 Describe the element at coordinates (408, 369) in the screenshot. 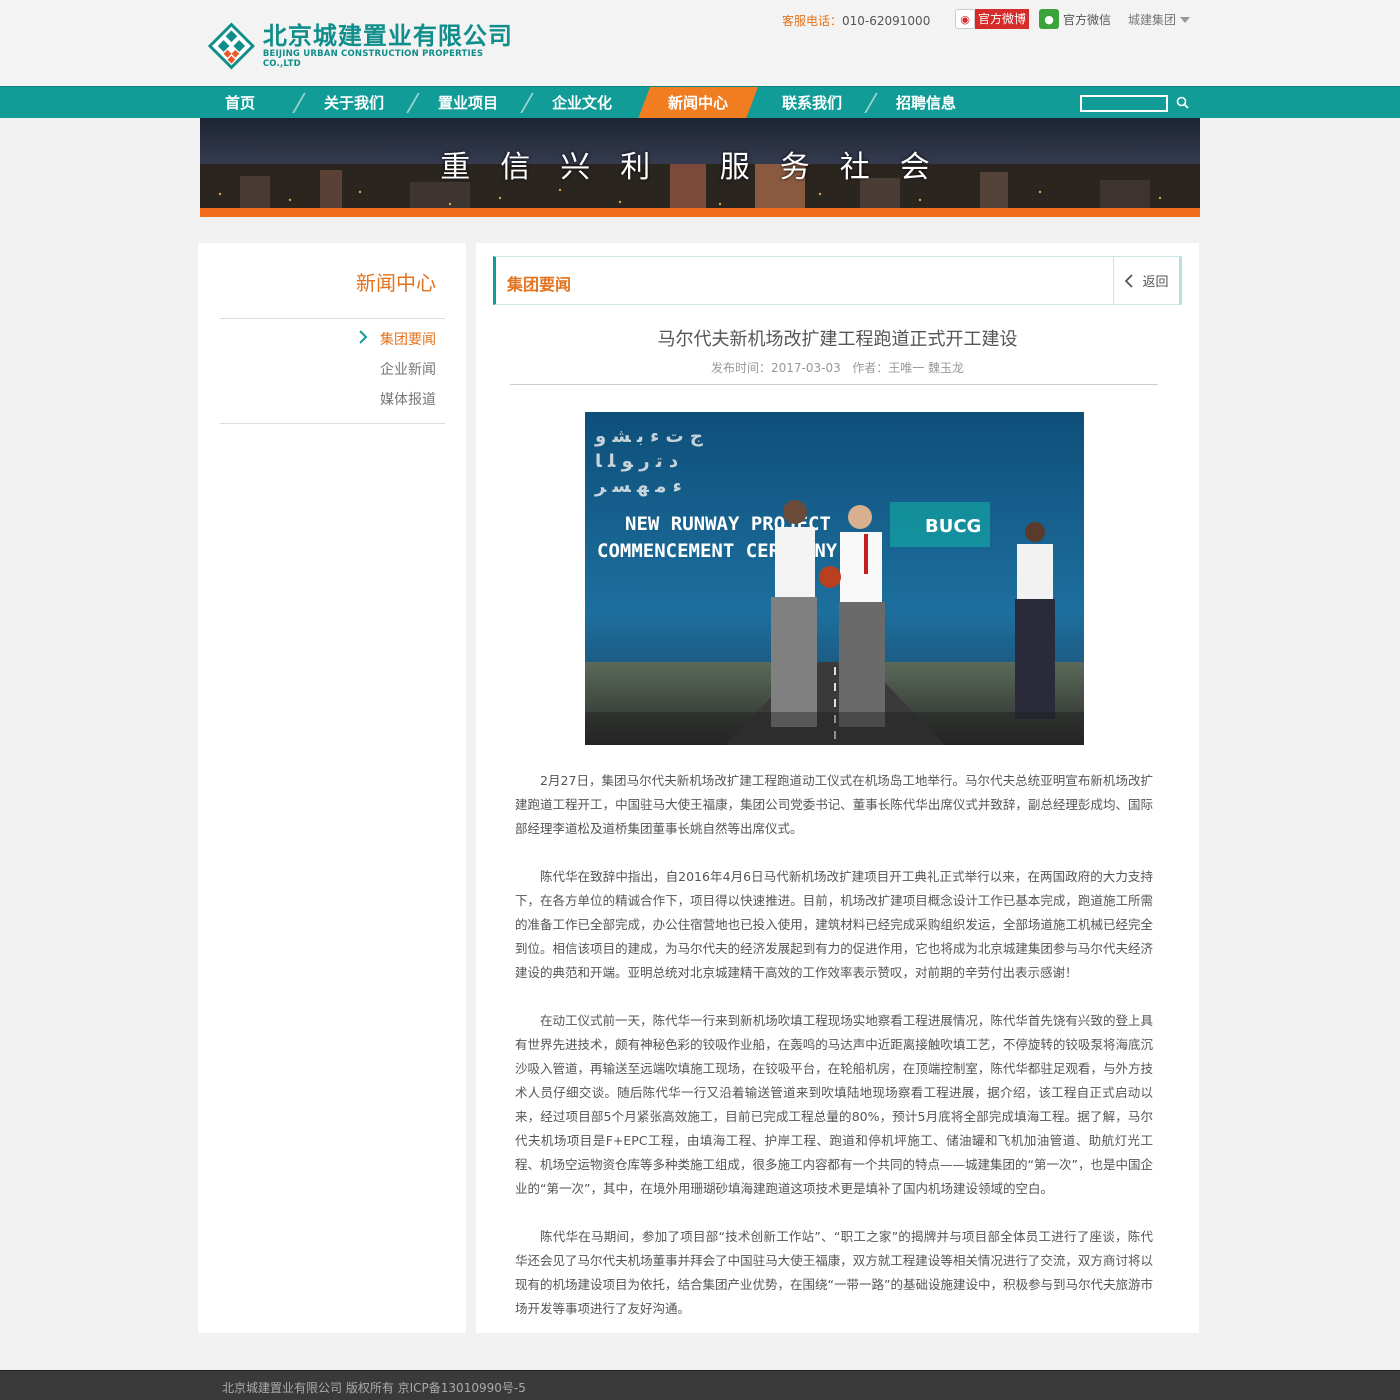

I see `sidebar-item-enterprise-news: 企业新闻` at that location.